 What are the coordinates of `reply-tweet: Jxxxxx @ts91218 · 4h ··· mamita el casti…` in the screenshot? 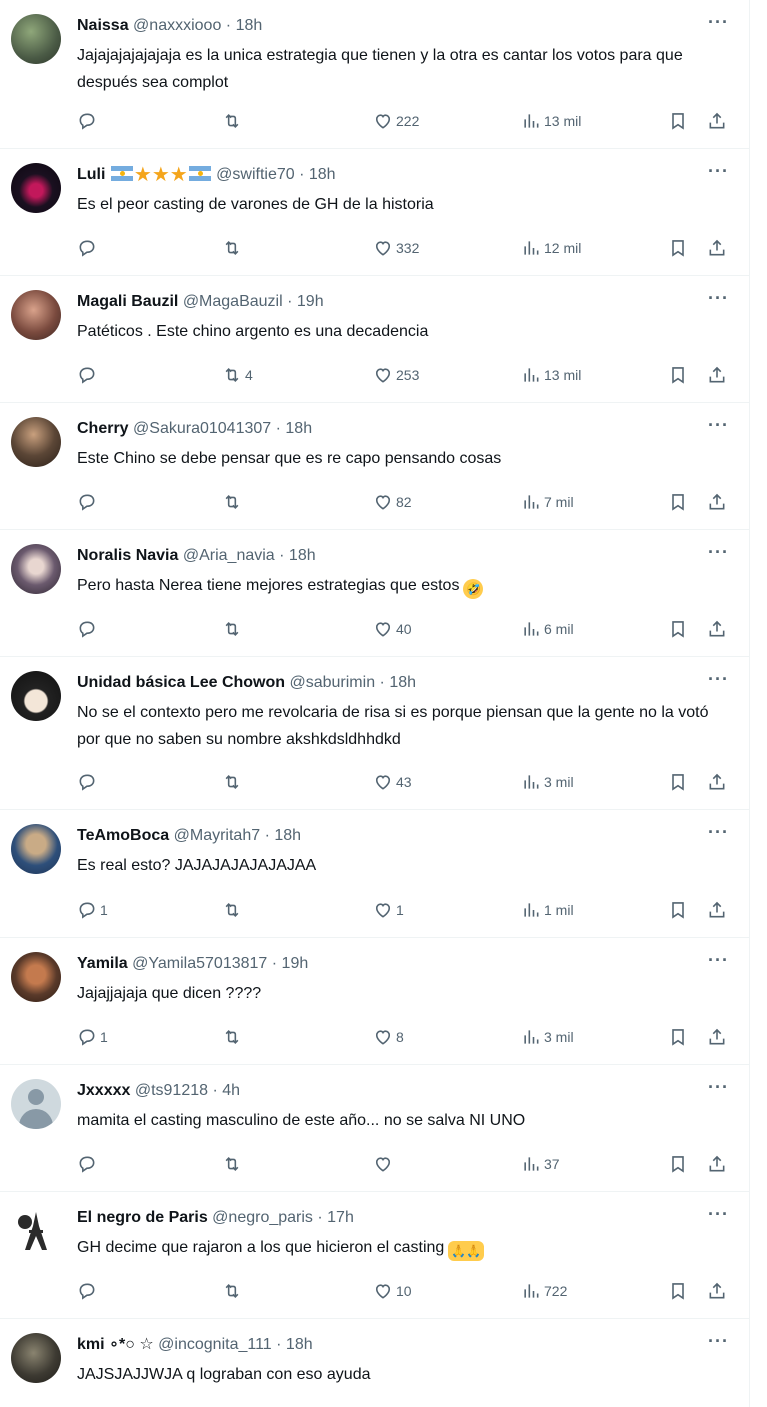 It's located at (374, 1128).